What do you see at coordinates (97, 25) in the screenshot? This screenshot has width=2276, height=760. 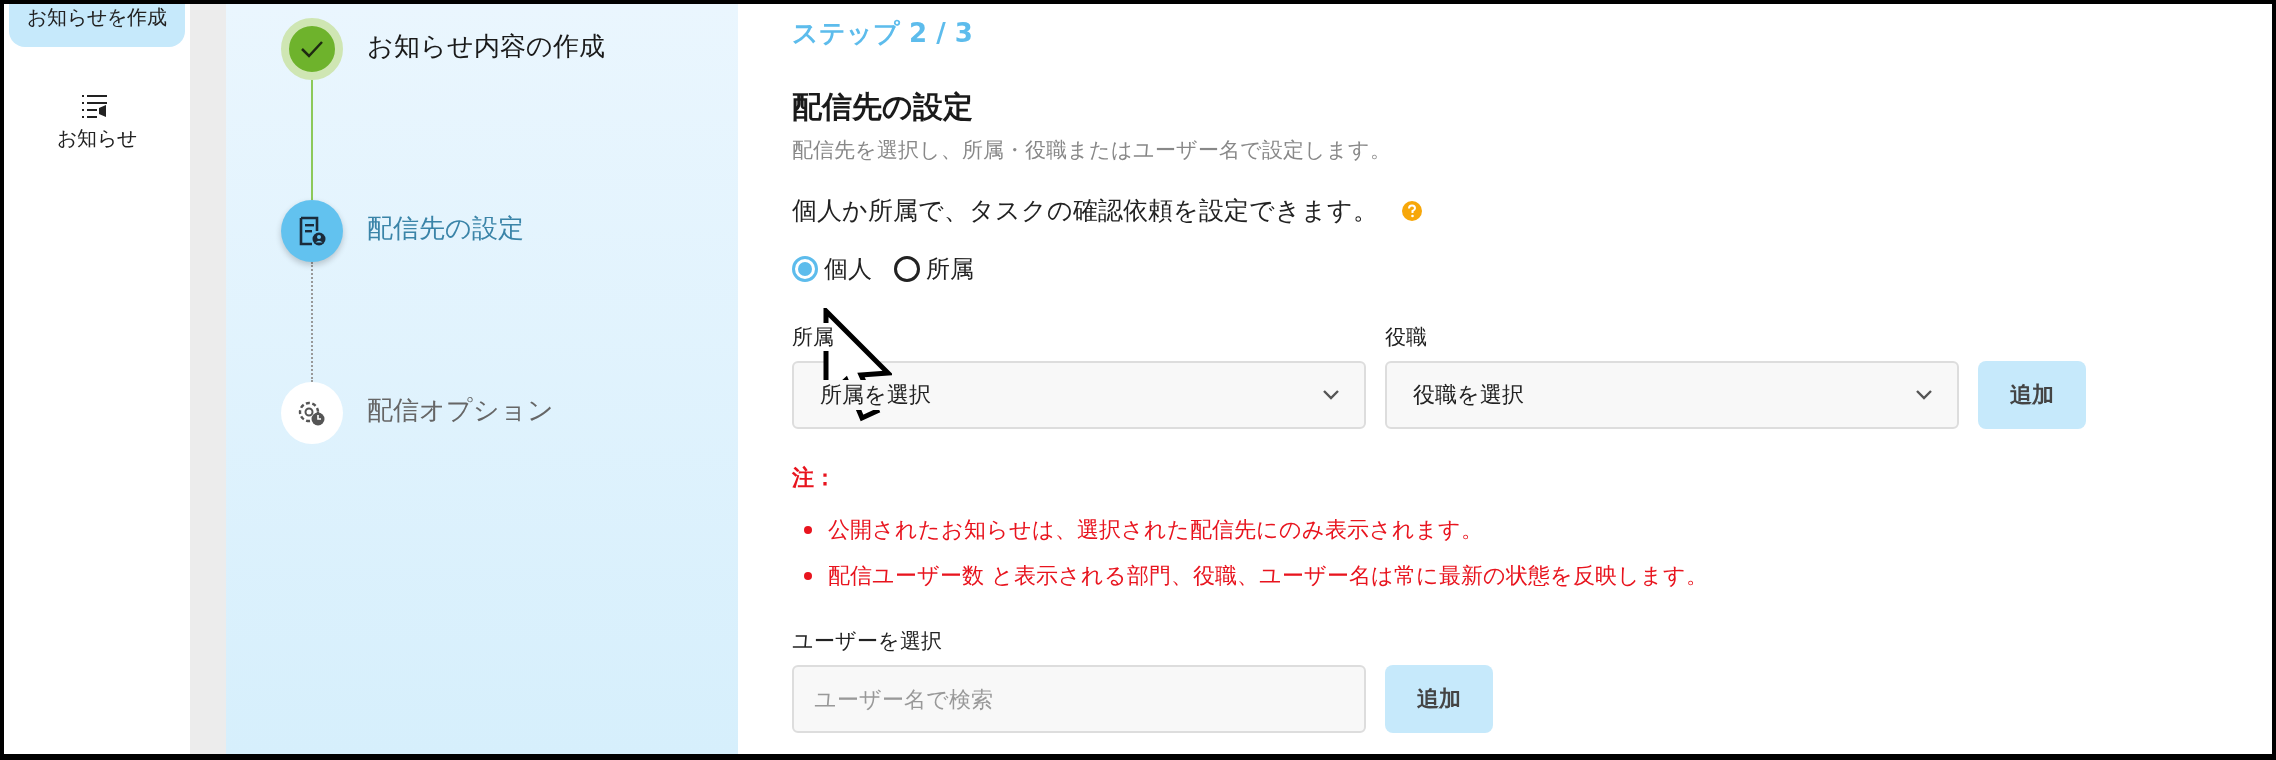 I see `sidebar-item: お知らせを作成` at bounding box center [97, 25].